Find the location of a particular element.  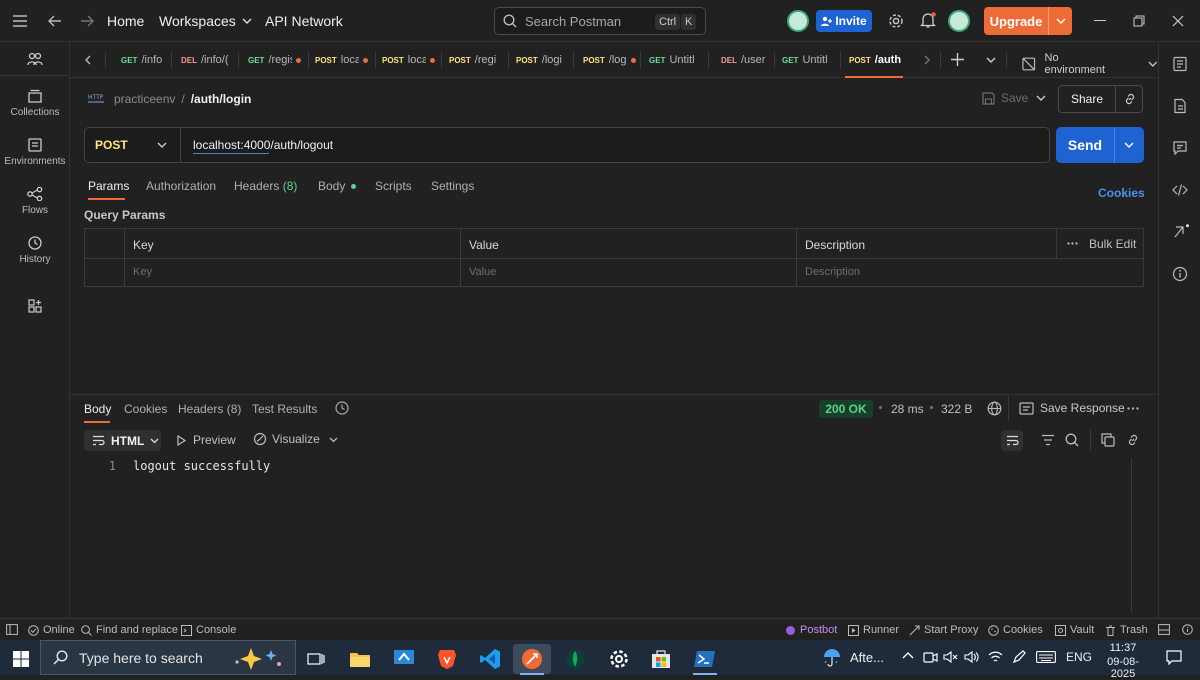

new-tab-plus-icon is located at coordinates (957, 59).